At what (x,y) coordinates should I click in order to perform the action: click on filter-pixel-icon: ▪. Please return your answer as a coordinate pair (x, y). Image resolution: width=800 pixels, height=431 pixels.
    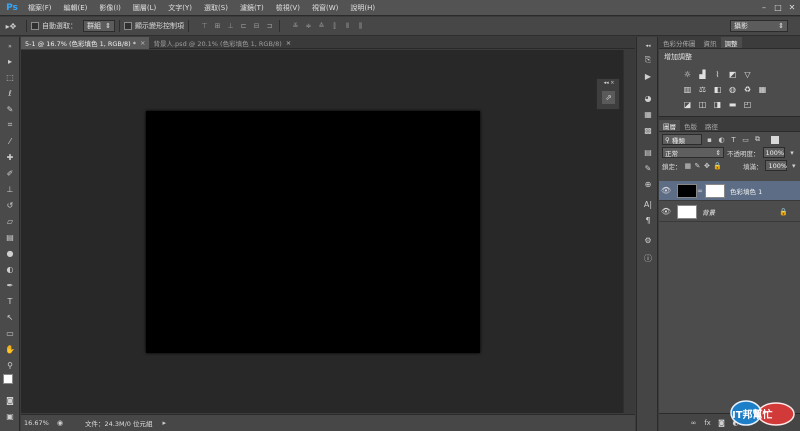
    Looking at the image, I should click on (709, 140).